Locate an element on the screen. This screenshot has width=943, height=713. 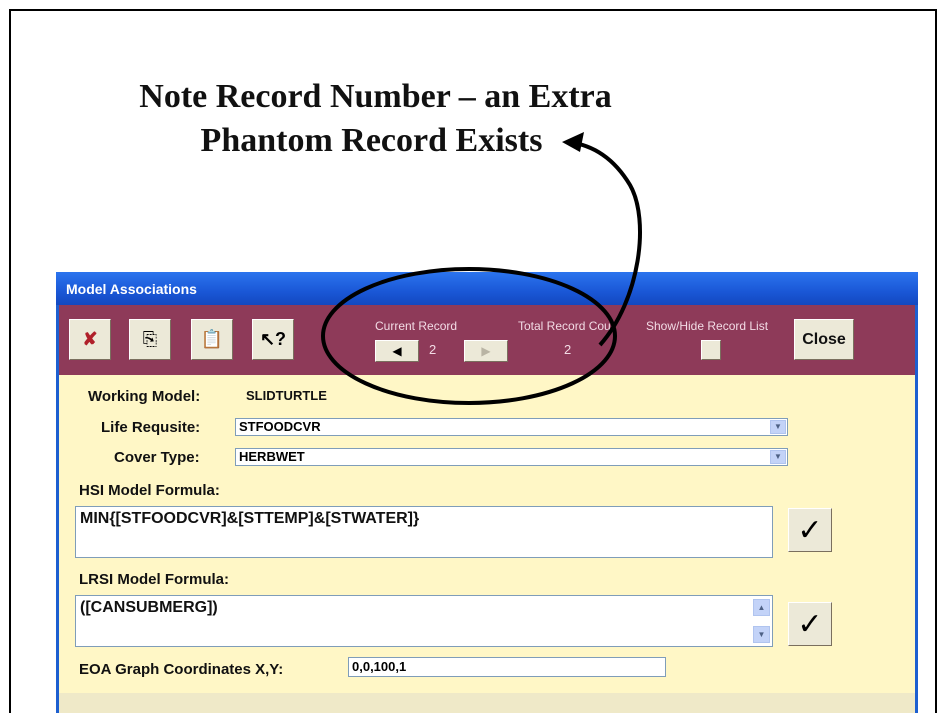
validate-lrsi-button: ✓ is located at coordinates (810, 624).